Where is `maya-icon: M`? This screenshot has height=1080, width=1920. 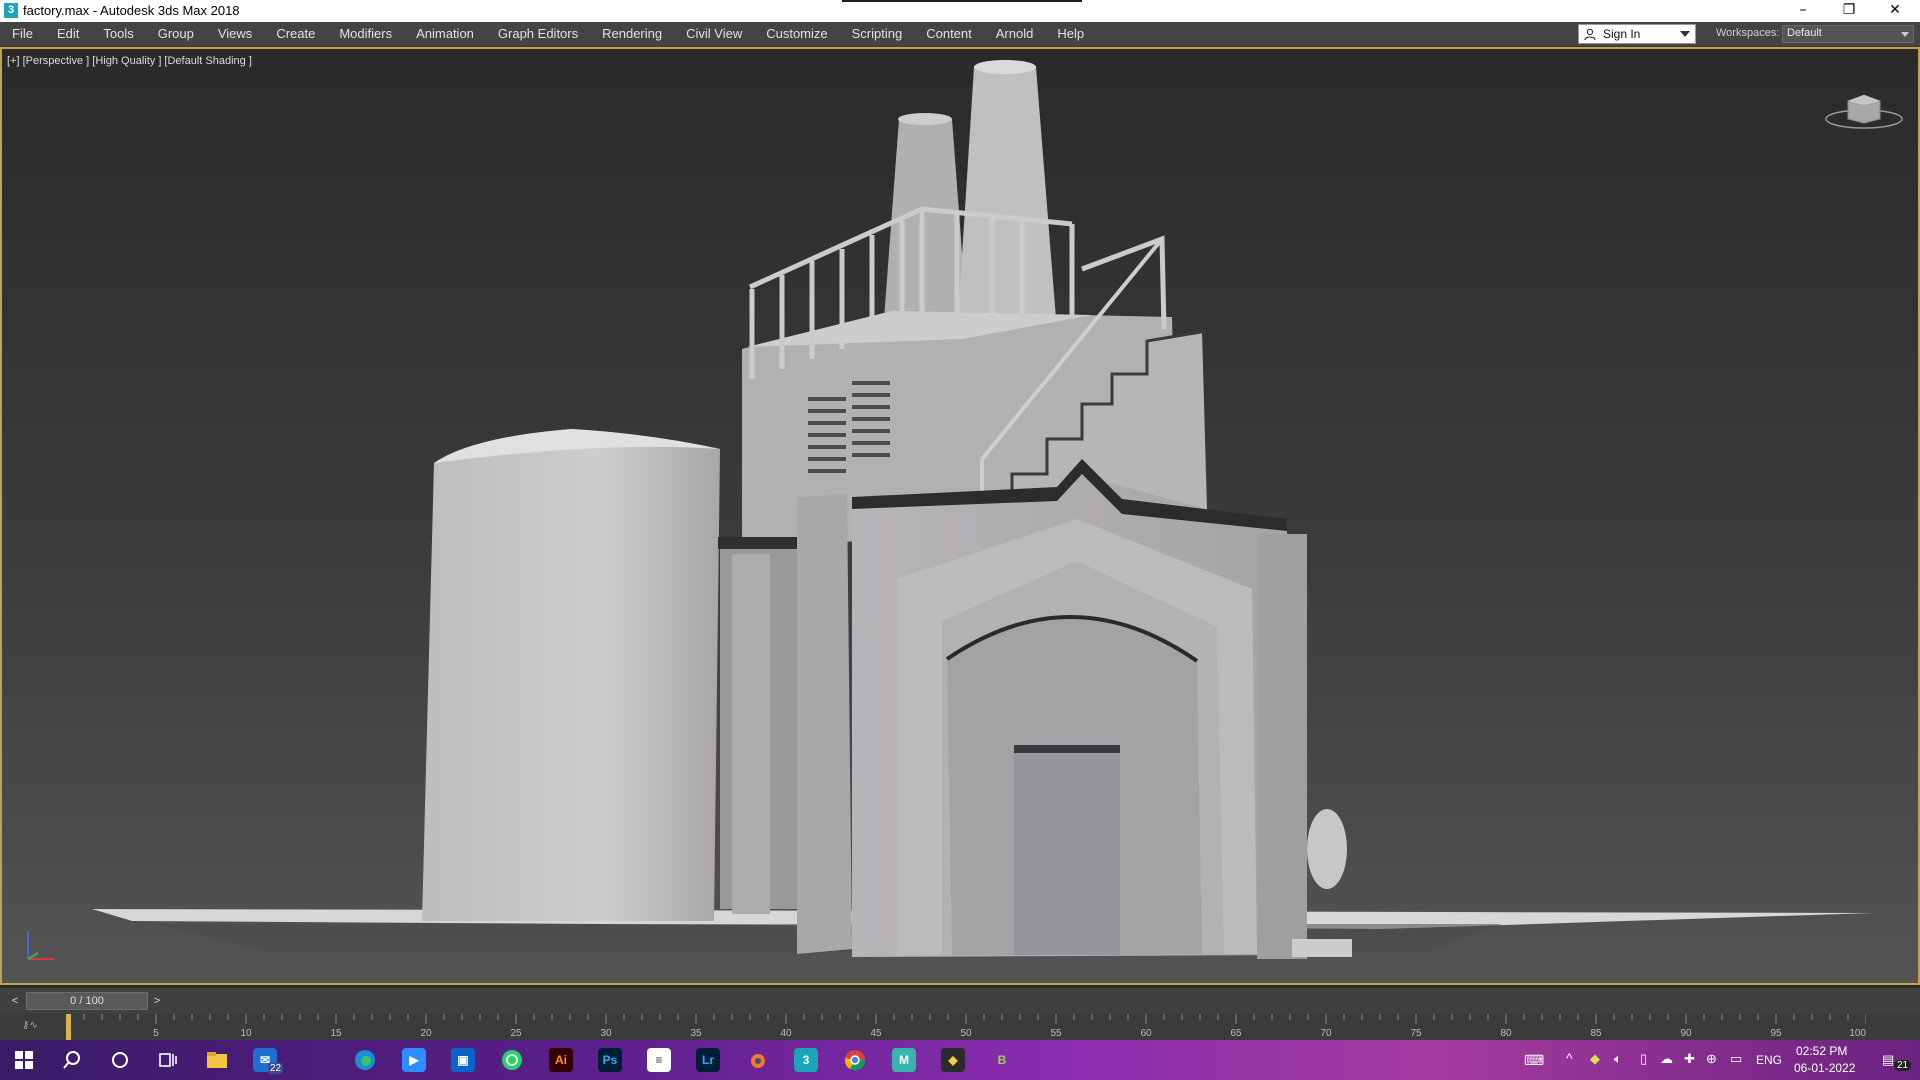
maya-icon: M is located at coordinates (904, 1060).